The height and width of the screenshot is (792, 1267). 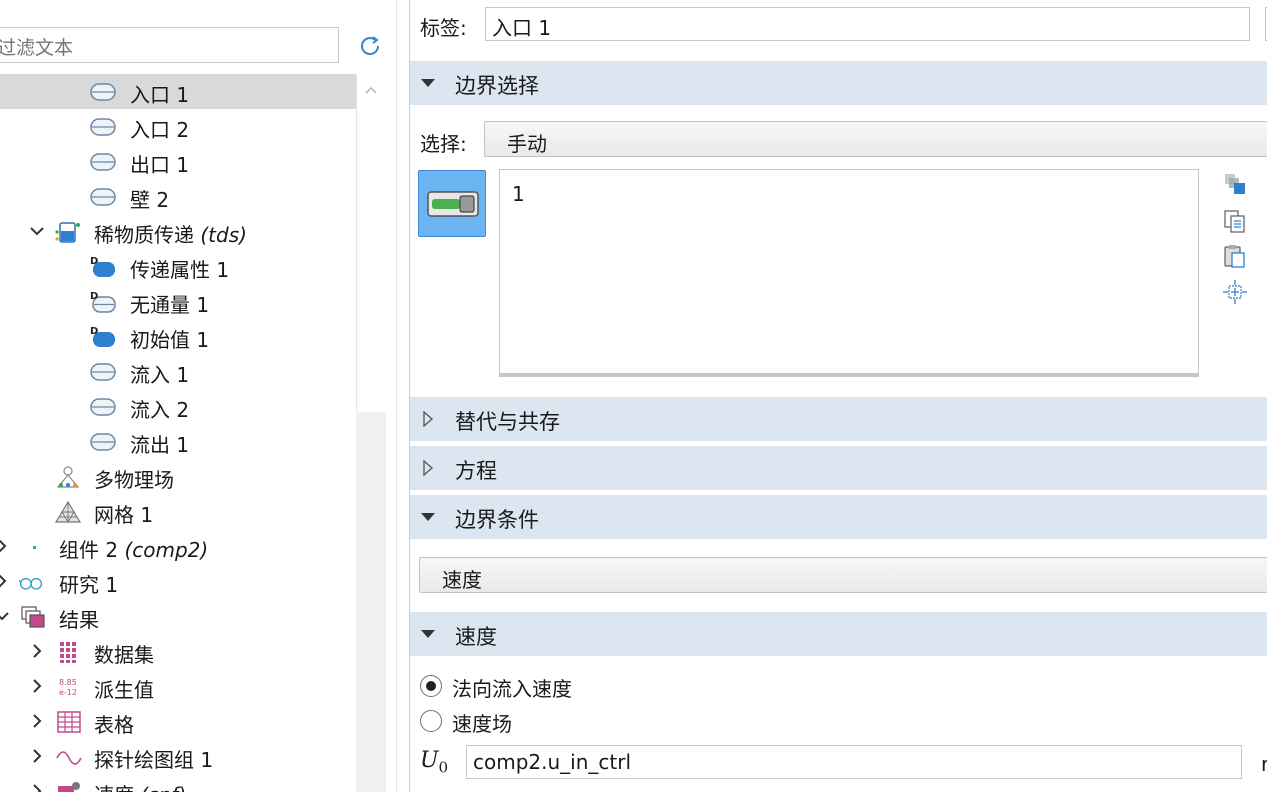 I want to click on tree-item-probe-plot-group: 探针绘图组 1, so click(x=178, y=756).